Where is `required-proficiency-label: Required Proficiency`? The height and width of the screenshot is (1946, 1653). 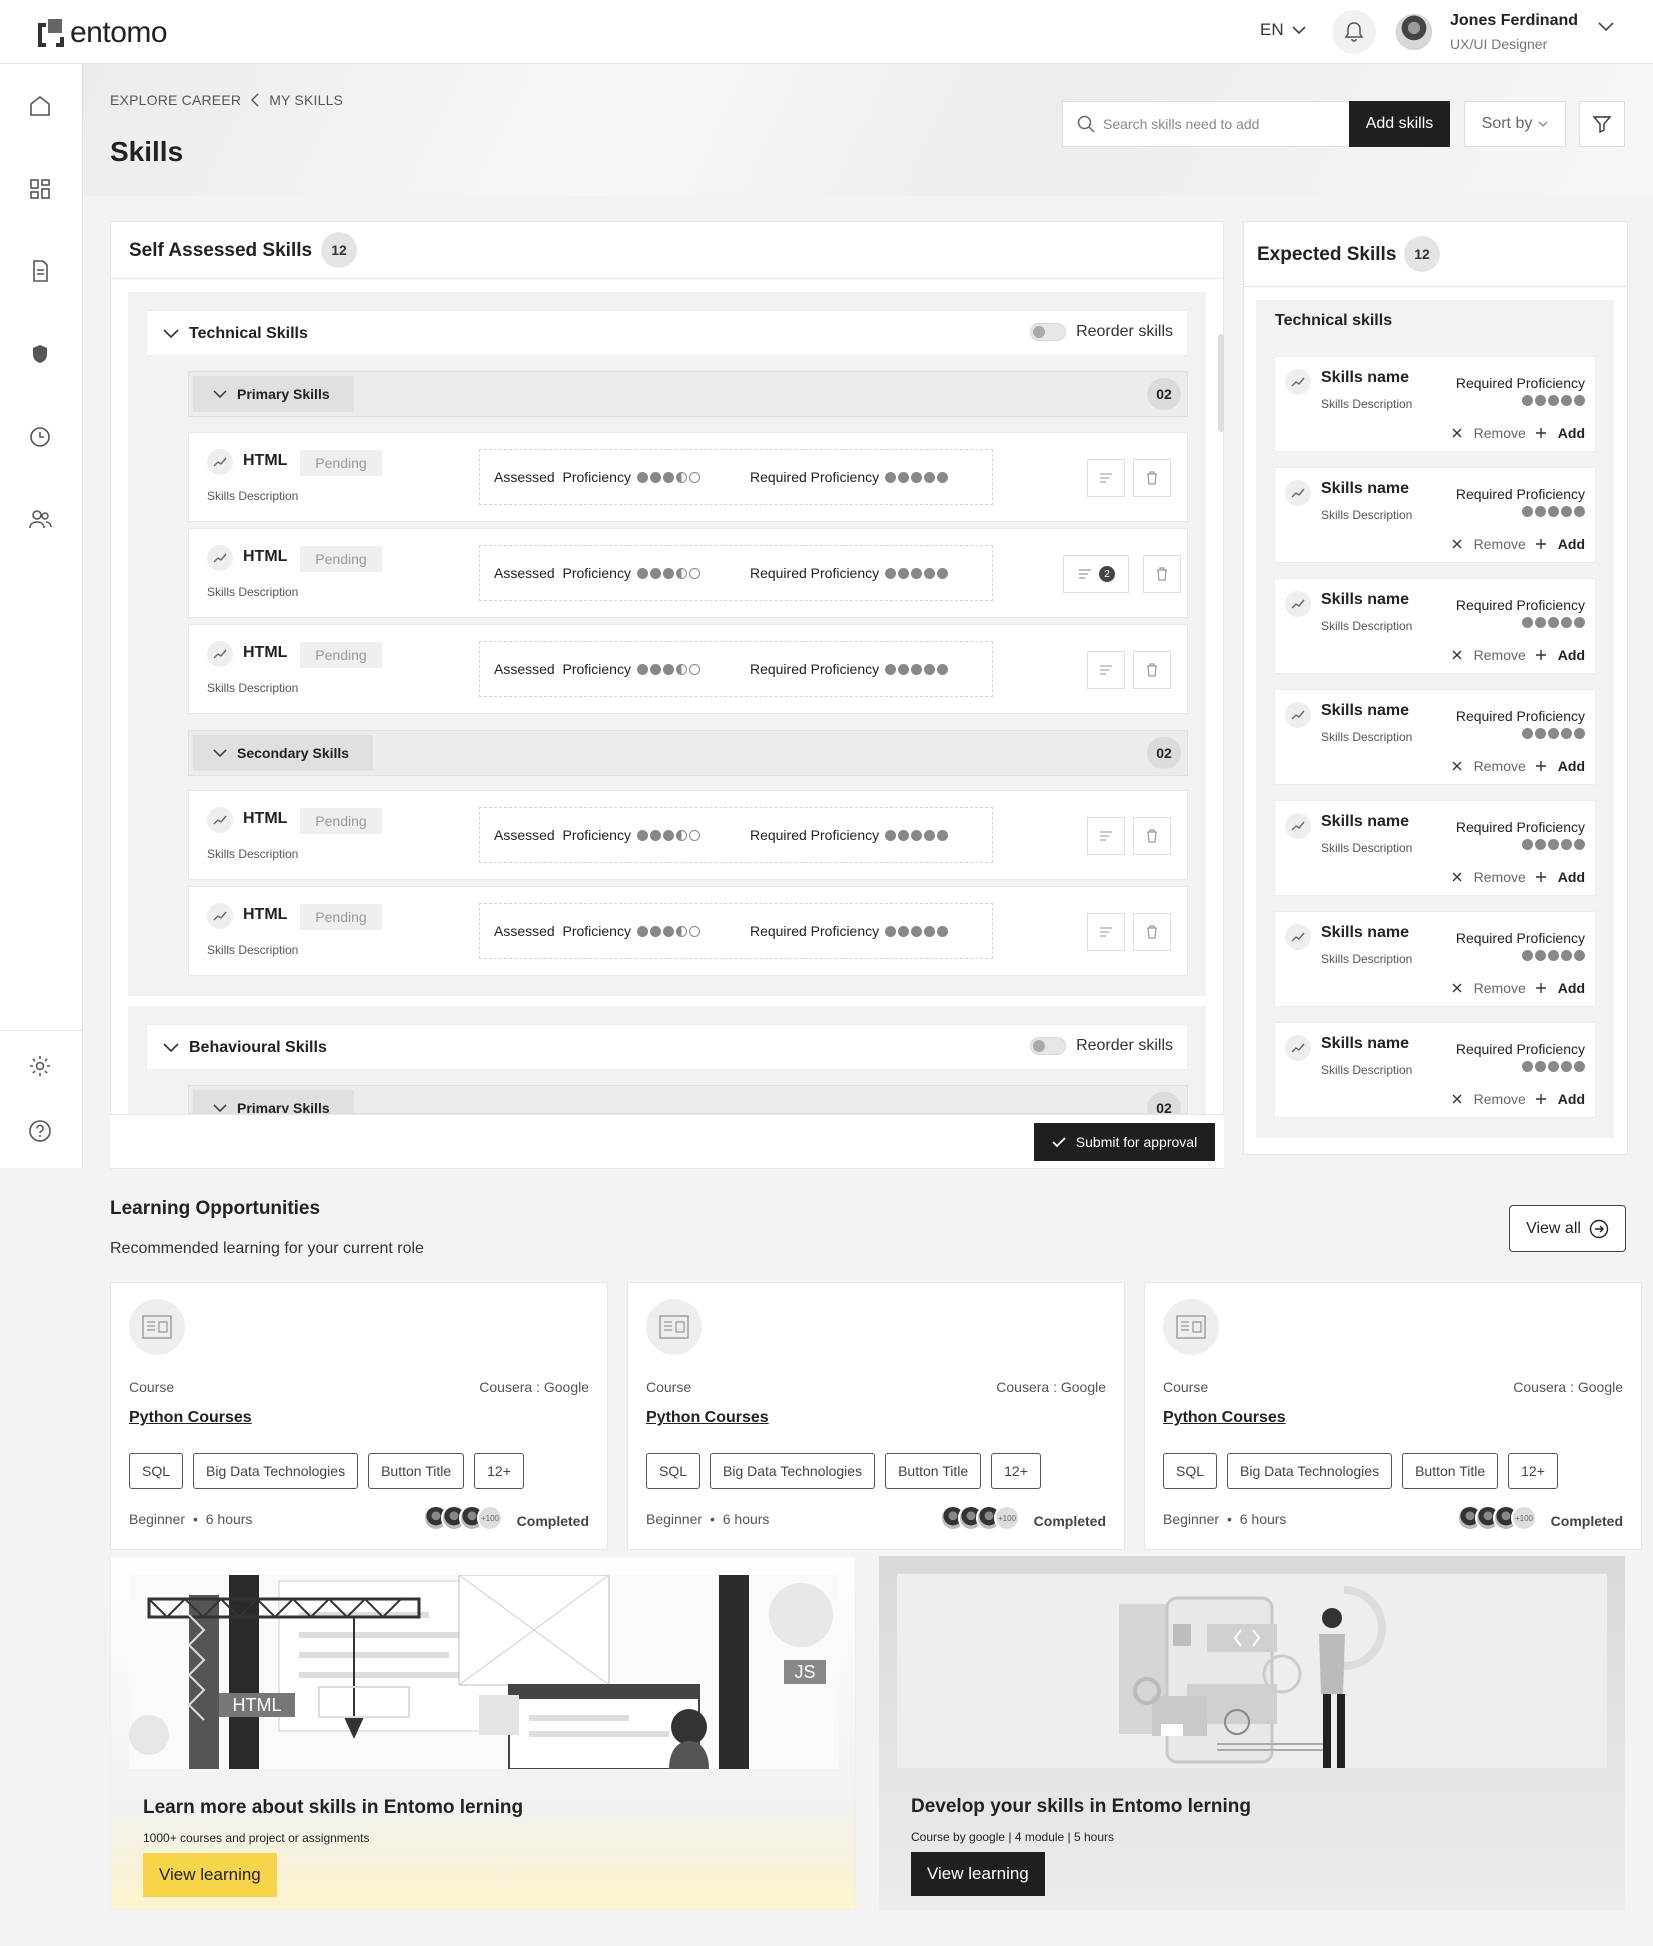
required-proficiency-label: Required Proficiency is located at coordinates (814, 835).